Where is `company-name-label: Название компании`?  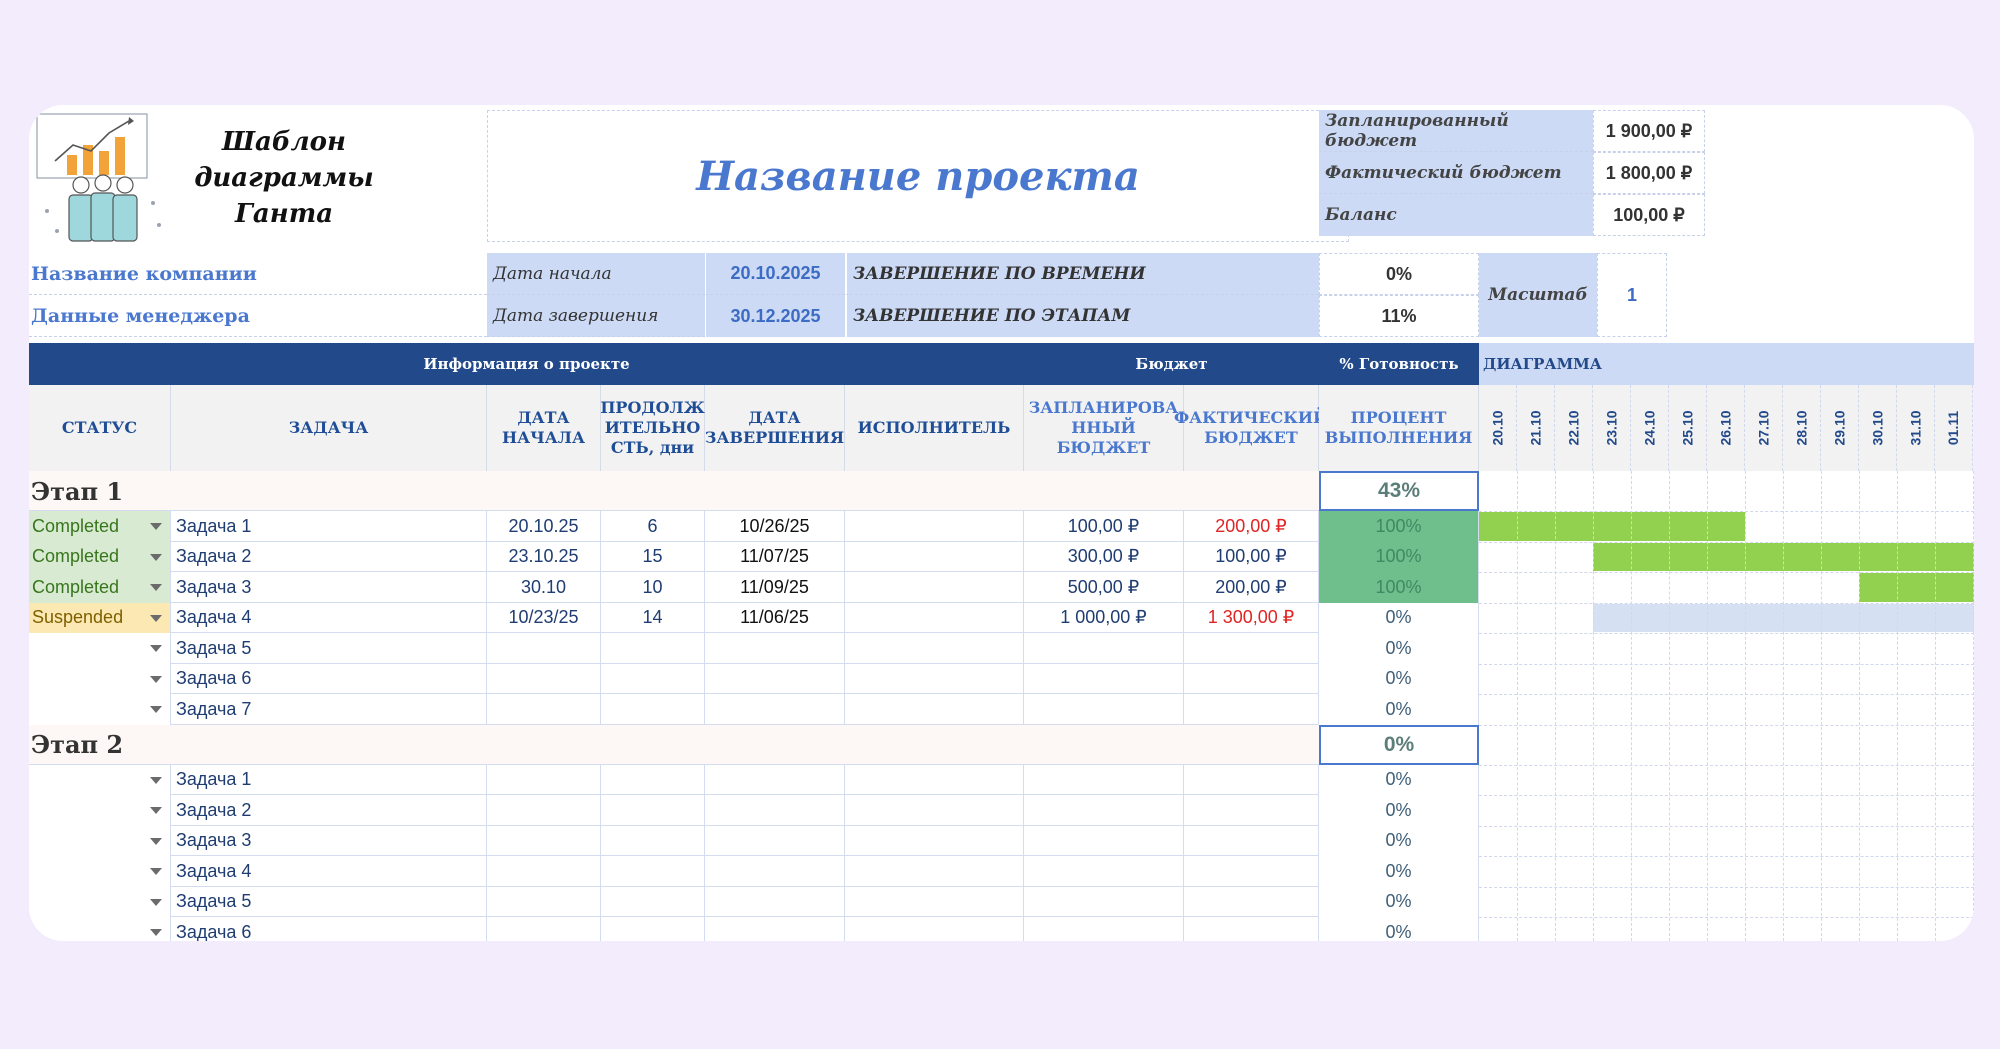 company-name-label: Название компании is located at coordinates (258, 274).